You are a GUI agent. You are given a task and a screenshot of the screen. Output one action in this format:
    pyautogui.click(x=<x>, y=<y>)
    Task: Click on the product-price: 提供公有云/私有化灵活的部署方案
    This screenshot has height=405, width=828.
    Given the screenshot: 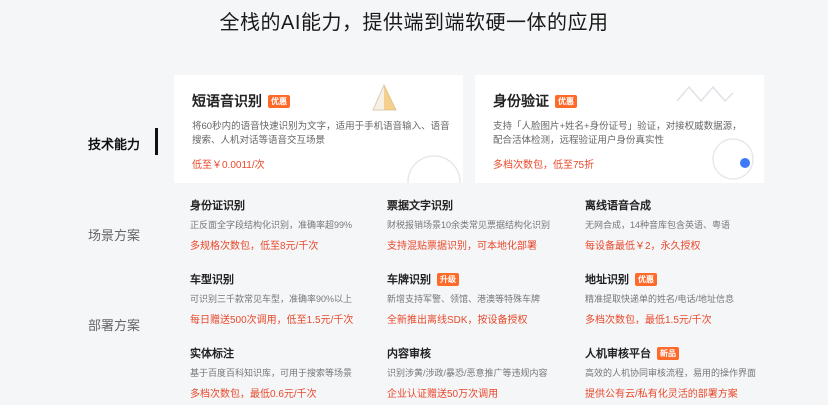 What is the action you would take?
    pyautogui.click(x=661, y=394)
    